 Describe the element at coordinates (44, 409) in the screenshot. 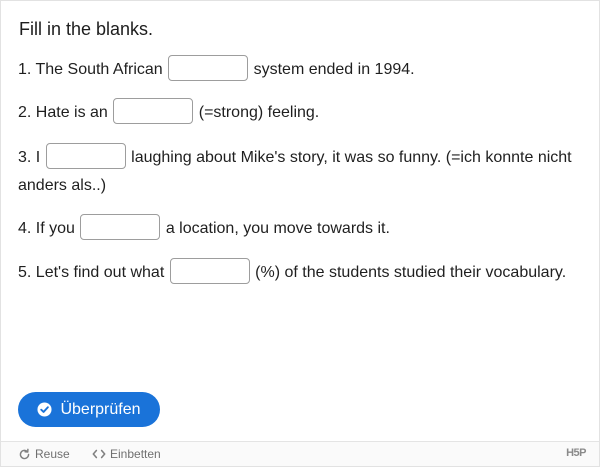

I see `check-circle-icon` at that location.